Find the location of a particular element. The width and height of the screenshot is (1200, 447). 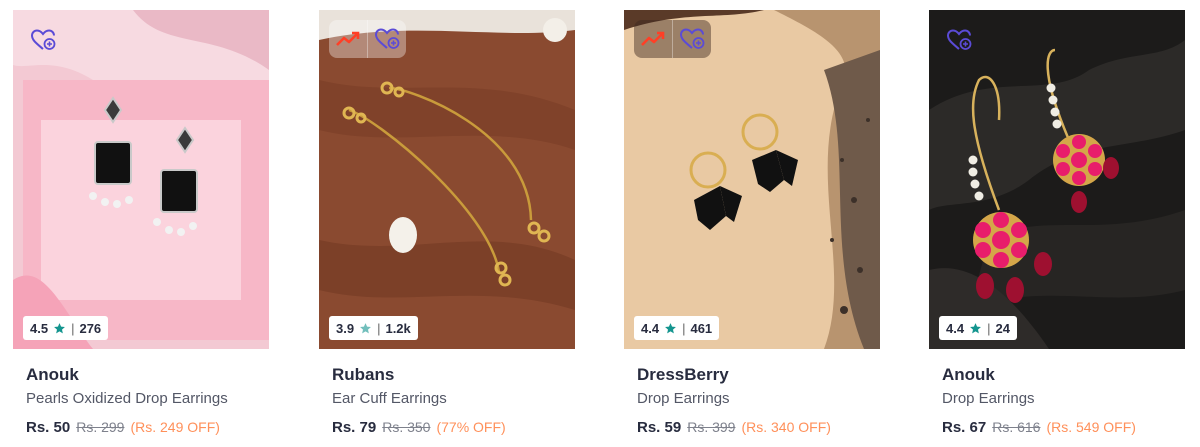

review-count: 461 is located at coordinates (701, 328).